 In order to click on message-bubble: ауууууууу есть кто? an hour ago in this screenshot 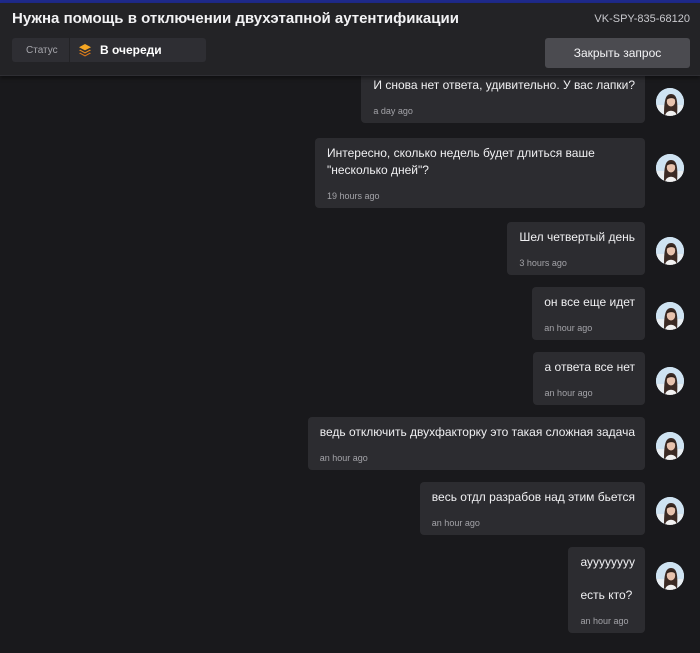, I will do `click(606, 590)`.